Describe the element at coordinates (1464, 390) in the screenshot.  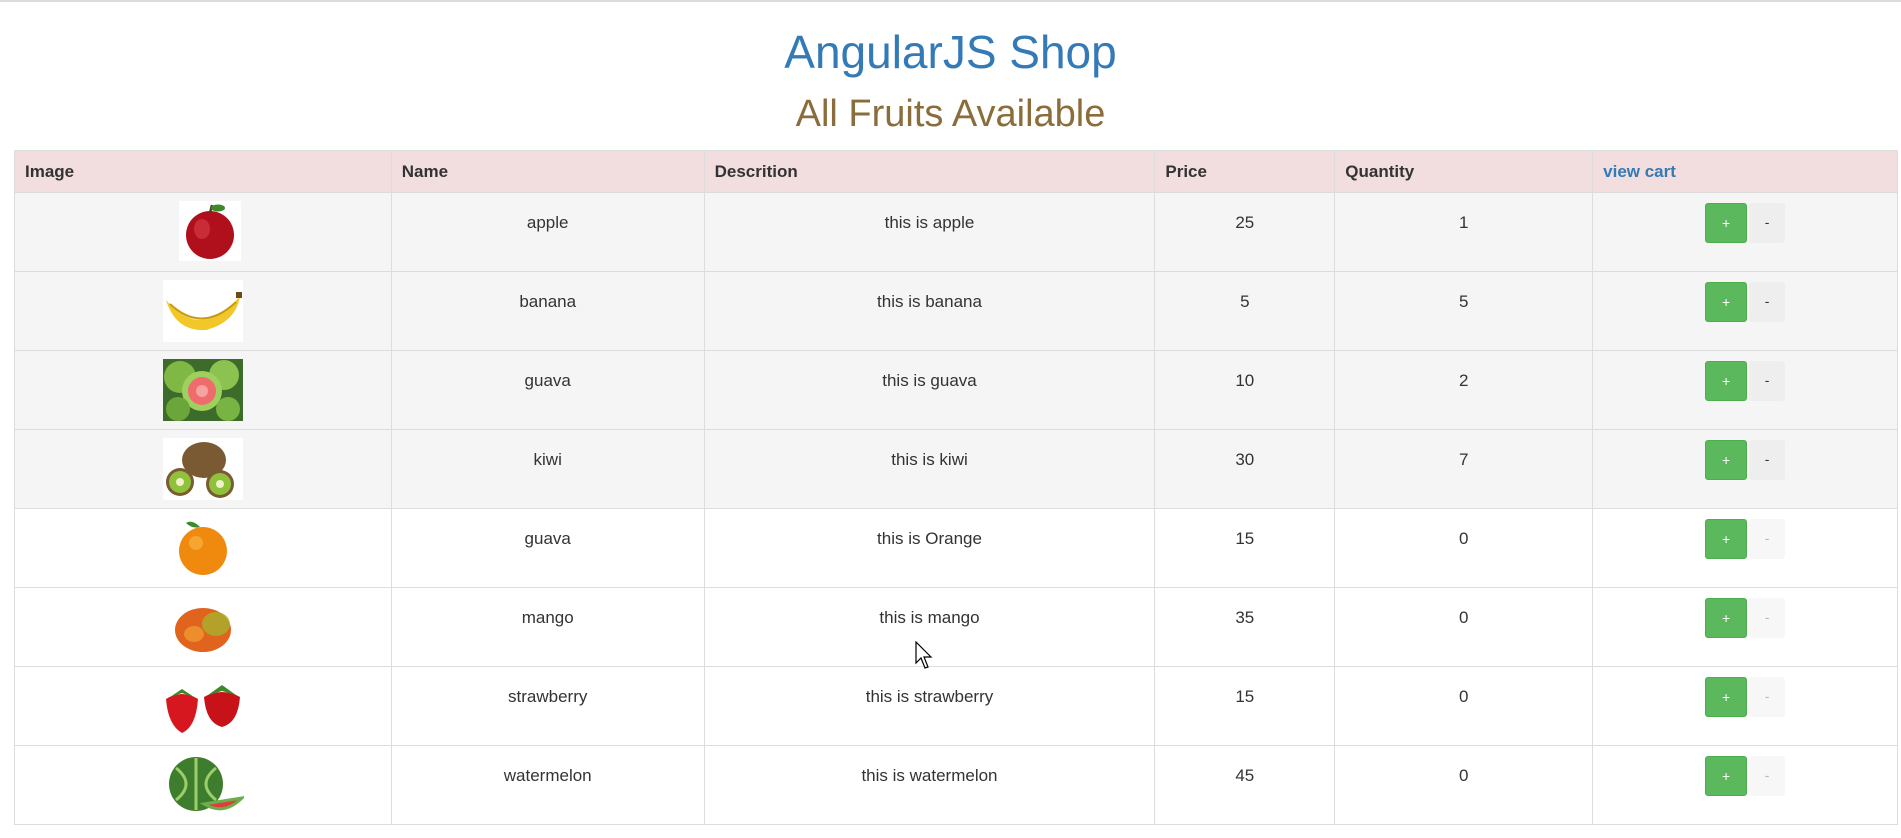
I see `quantity-cell: 2` at that location.